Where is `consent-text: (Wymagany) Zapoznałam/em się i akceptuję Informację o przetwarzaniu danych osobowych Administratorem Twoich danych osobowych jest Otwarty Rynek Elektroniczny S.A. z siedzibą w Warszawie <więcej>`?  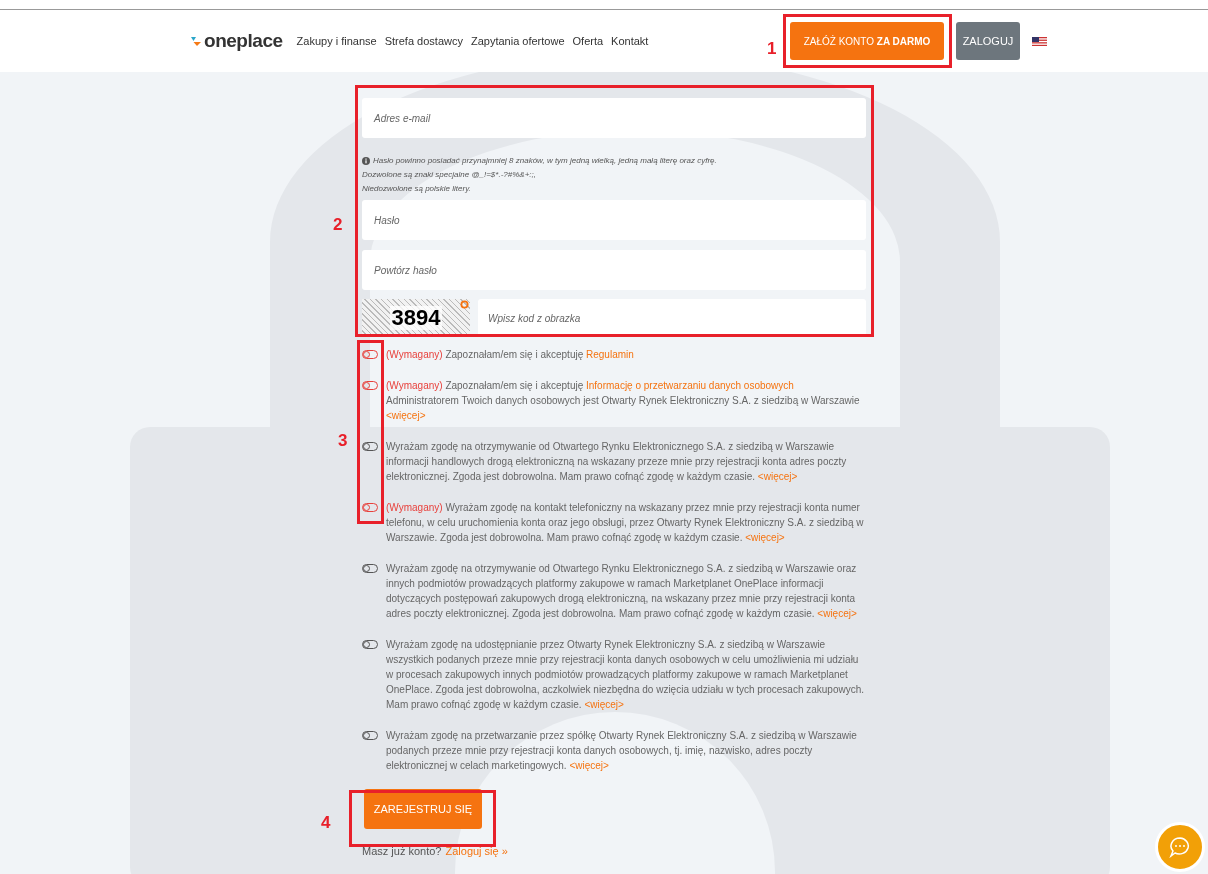
consent-text: (Wymagany) Zapoznałam/em się i akceptuję Informację o przetwarzaniu danych osobowych Administratorem Twoich danych osobowych jest Otwarty Rynek Elektroniczny S.A. z siedzibą w Warszawie <więcej> is located at coordinates (623, 401).